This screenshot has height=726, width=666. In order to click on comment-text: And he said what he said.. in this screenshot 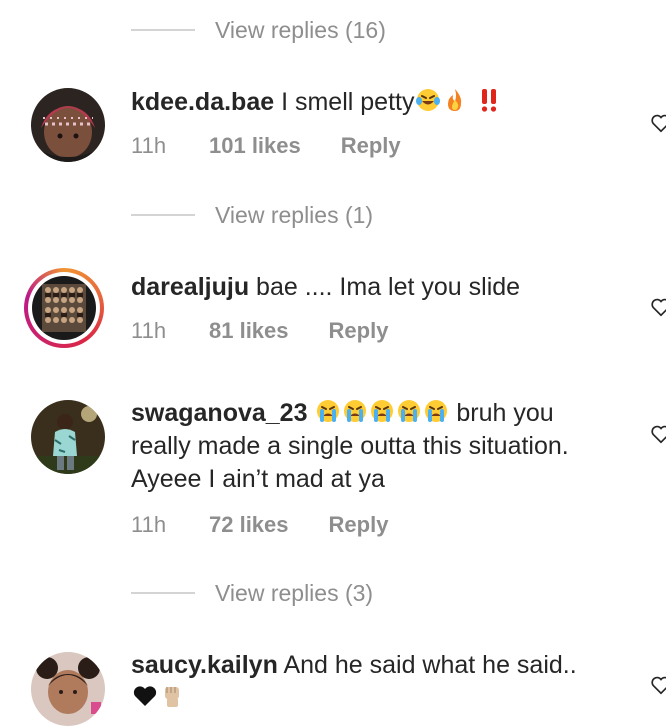, I will do `click(430, 665)`.